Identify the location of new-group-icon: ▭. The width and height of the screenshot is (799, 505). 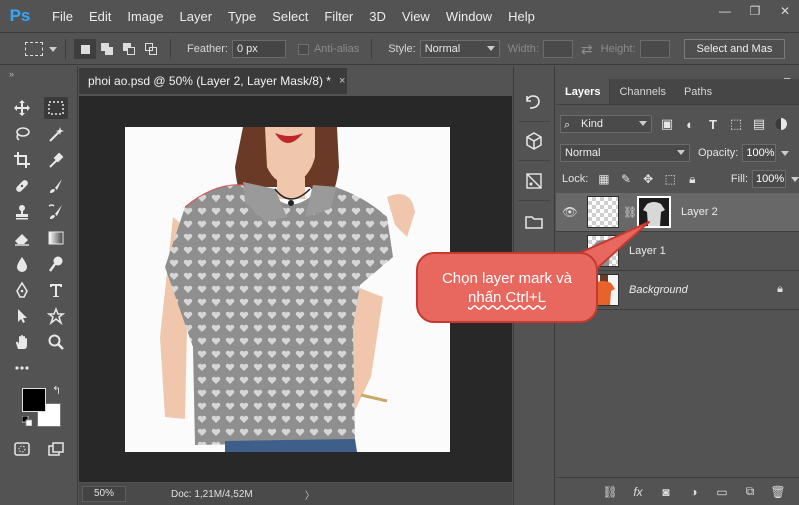
(722, 492).